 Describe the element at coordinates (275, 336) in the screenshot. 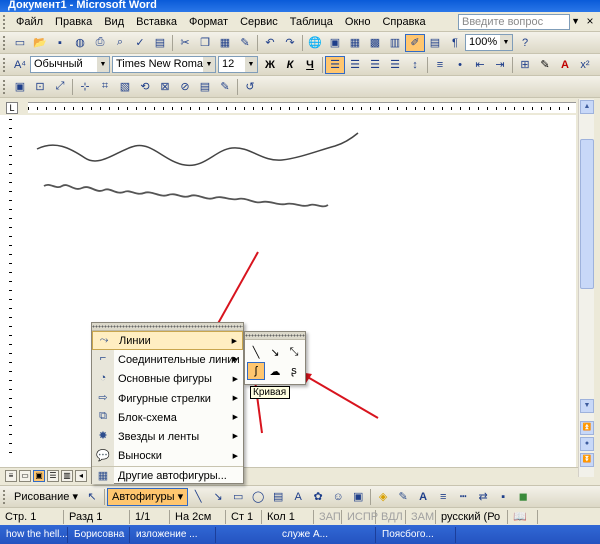

I see `submenu-drag-handle` at that location.